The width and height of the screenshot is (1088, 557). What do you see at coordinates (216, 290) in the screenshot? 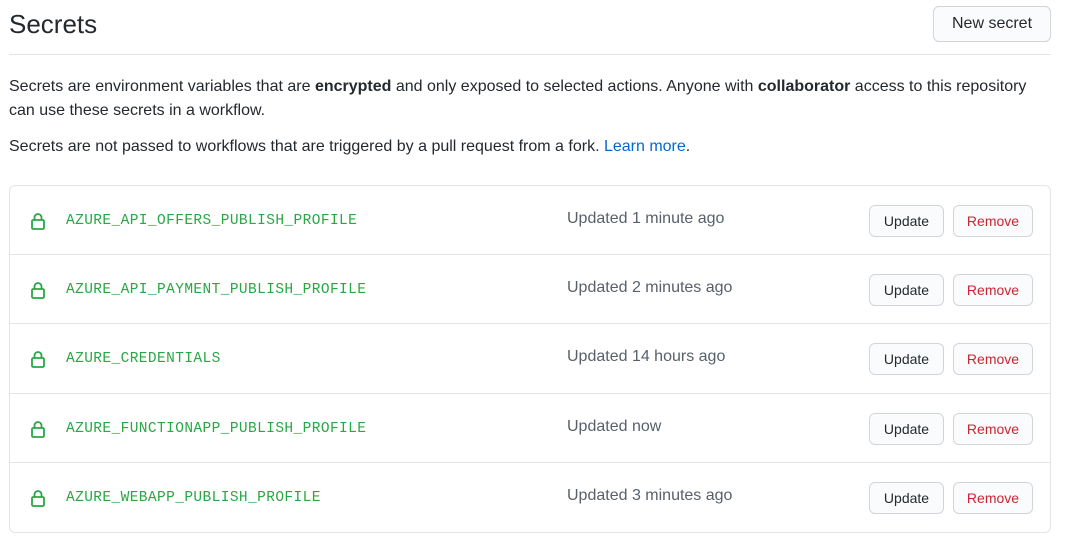
I see `secret-name: AZURE_API_PAYMENT_PUBLISH_PROFILE` at bounding box center [216, 290].